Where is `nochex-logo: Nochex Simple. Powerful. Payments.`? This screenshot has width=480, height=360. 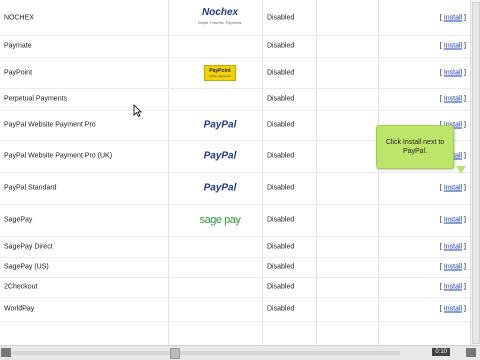
nochex-logo: Nochex Simple. Powerful. Payments. is located at coordinates (220, 17).